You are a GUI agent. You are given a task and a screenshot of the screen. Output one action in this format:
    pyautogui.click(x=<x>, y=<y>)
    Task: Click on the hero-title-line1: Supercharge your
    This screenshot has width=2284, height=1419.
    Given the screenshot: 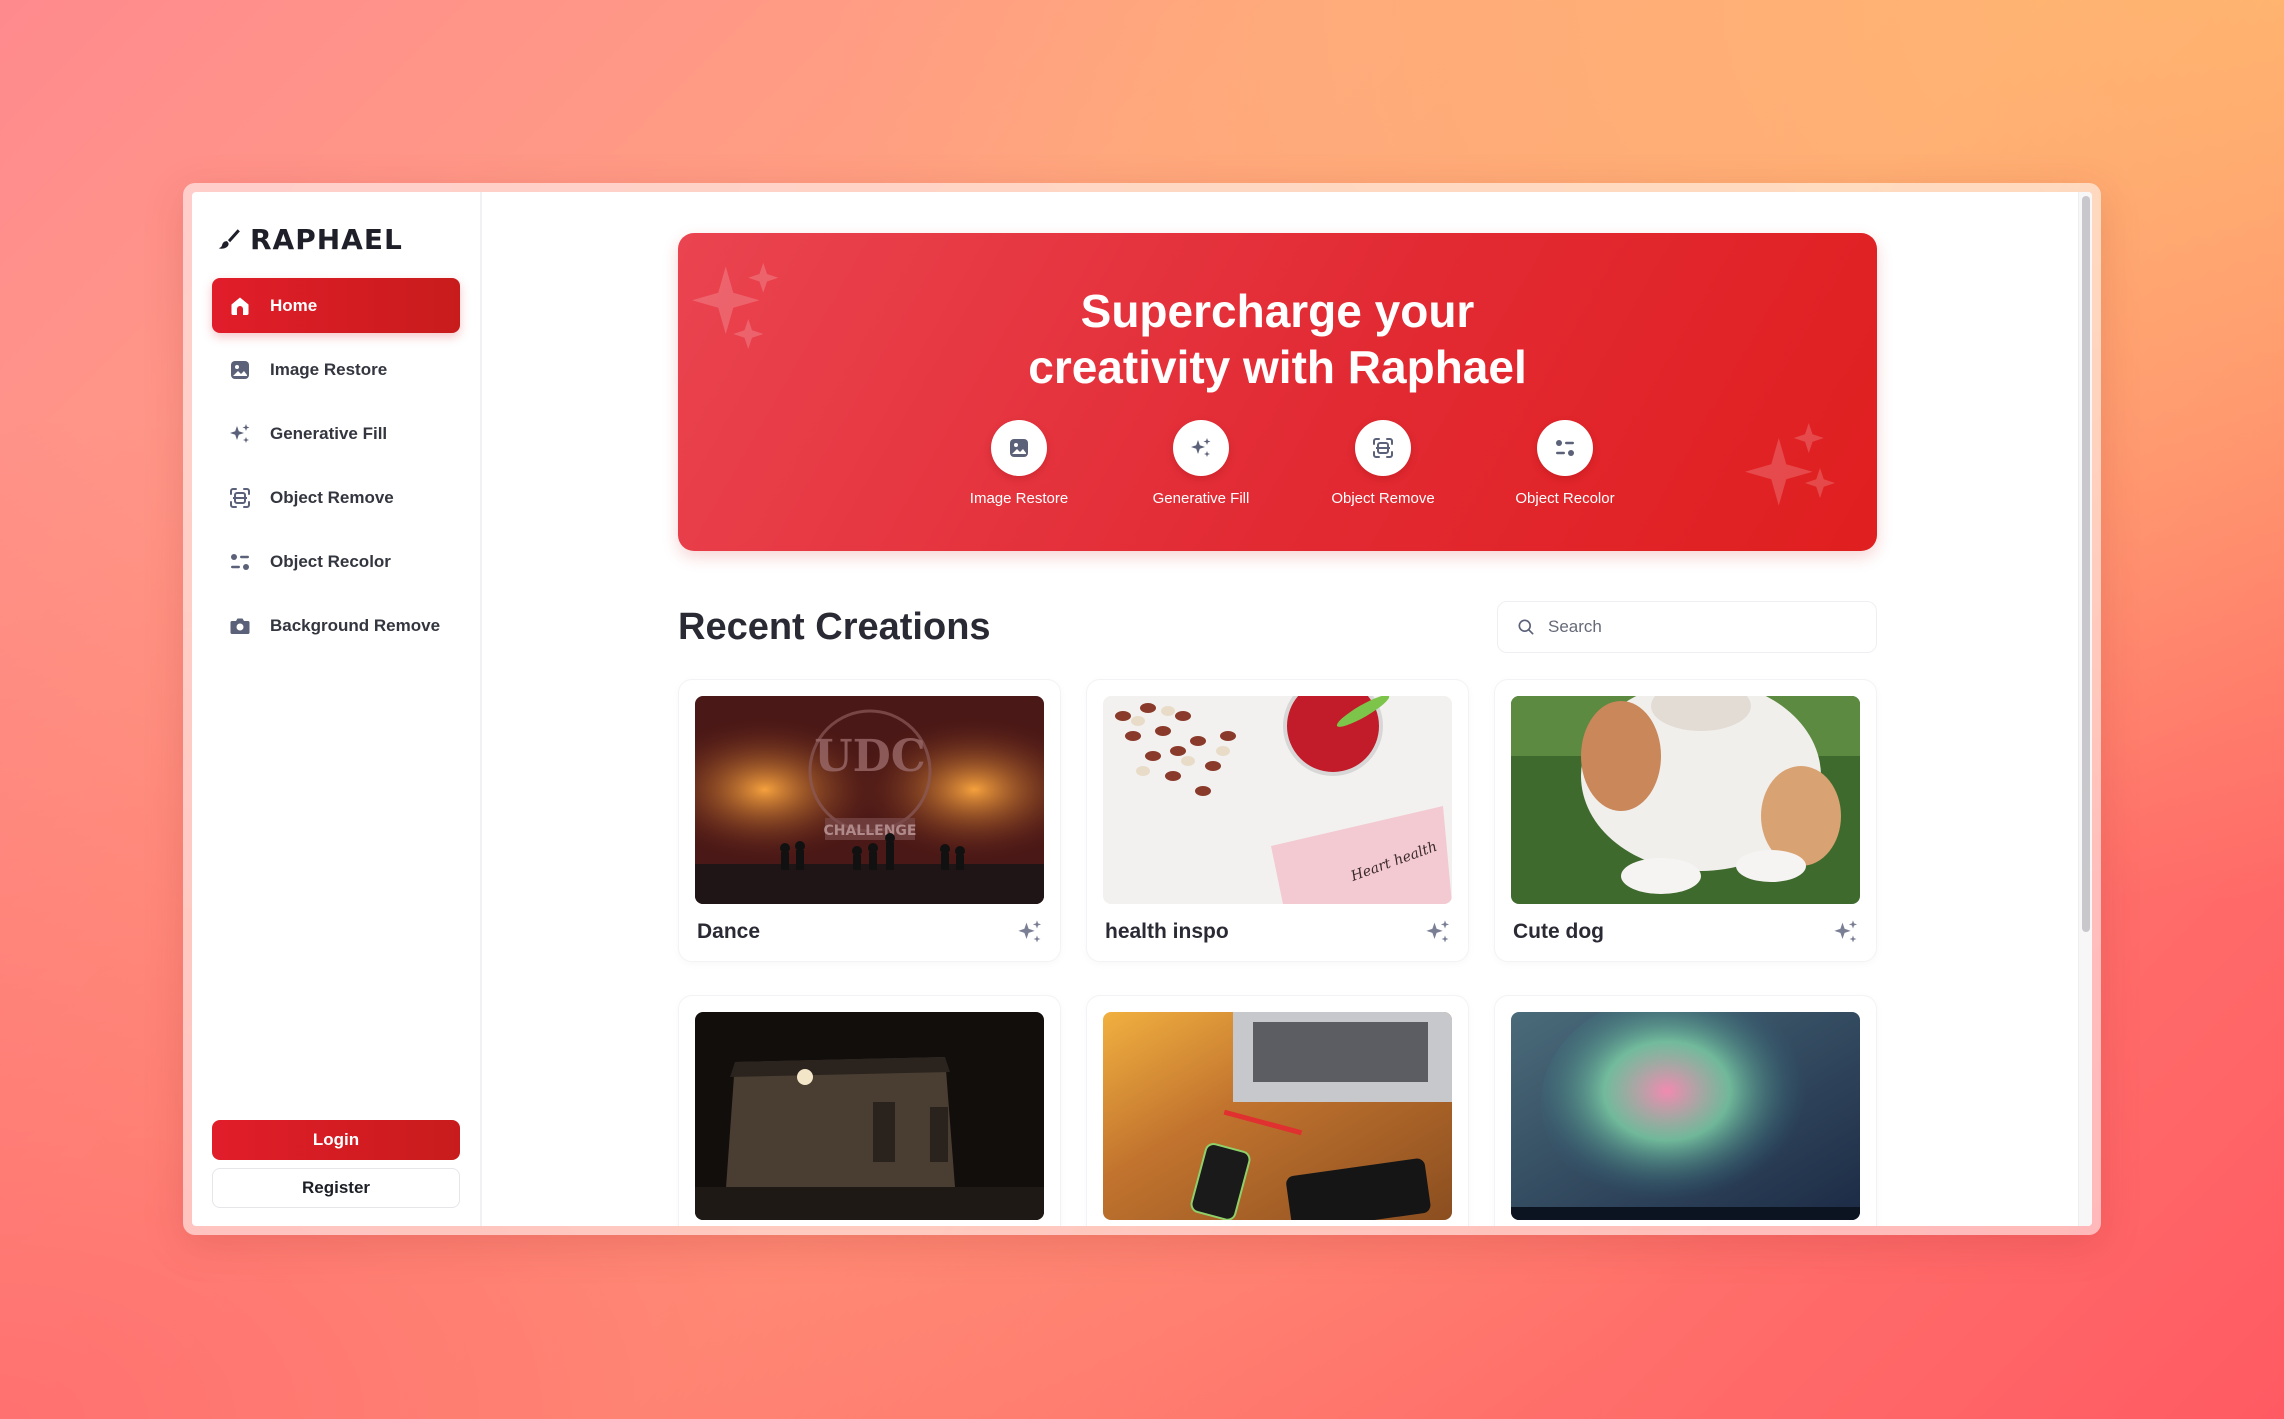 What is the action you would take?
    pyautogui.click(x=1277, y=311)
    